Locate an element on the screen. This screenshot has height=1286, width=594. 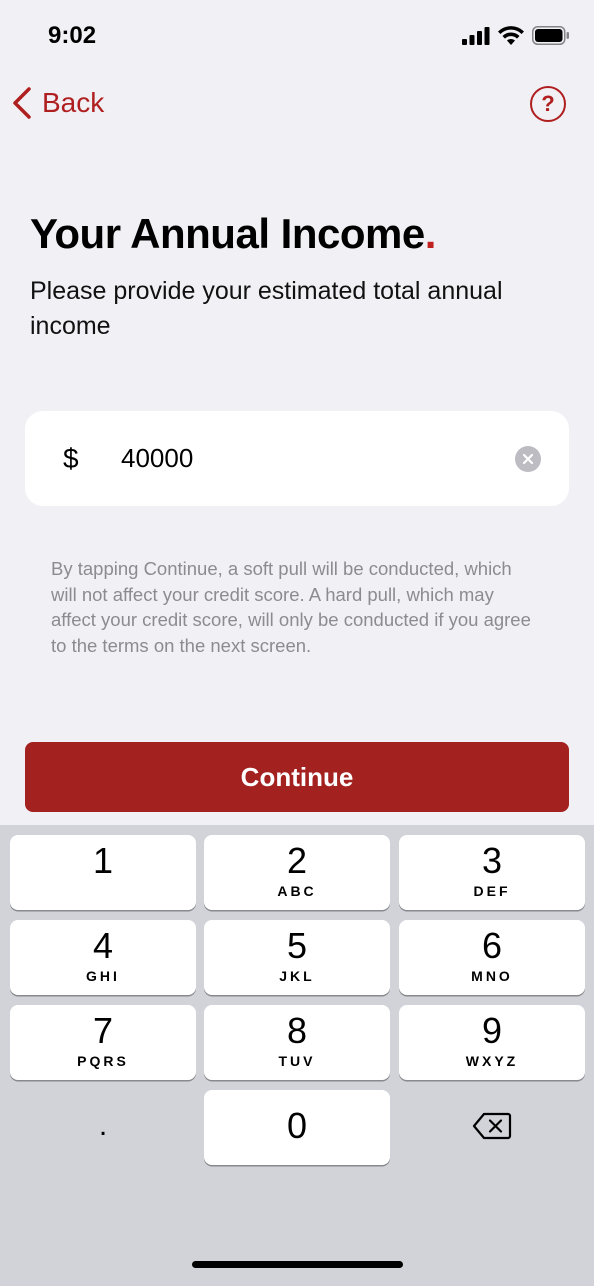
key-digit: 5 is located at coordinates (297, 945).